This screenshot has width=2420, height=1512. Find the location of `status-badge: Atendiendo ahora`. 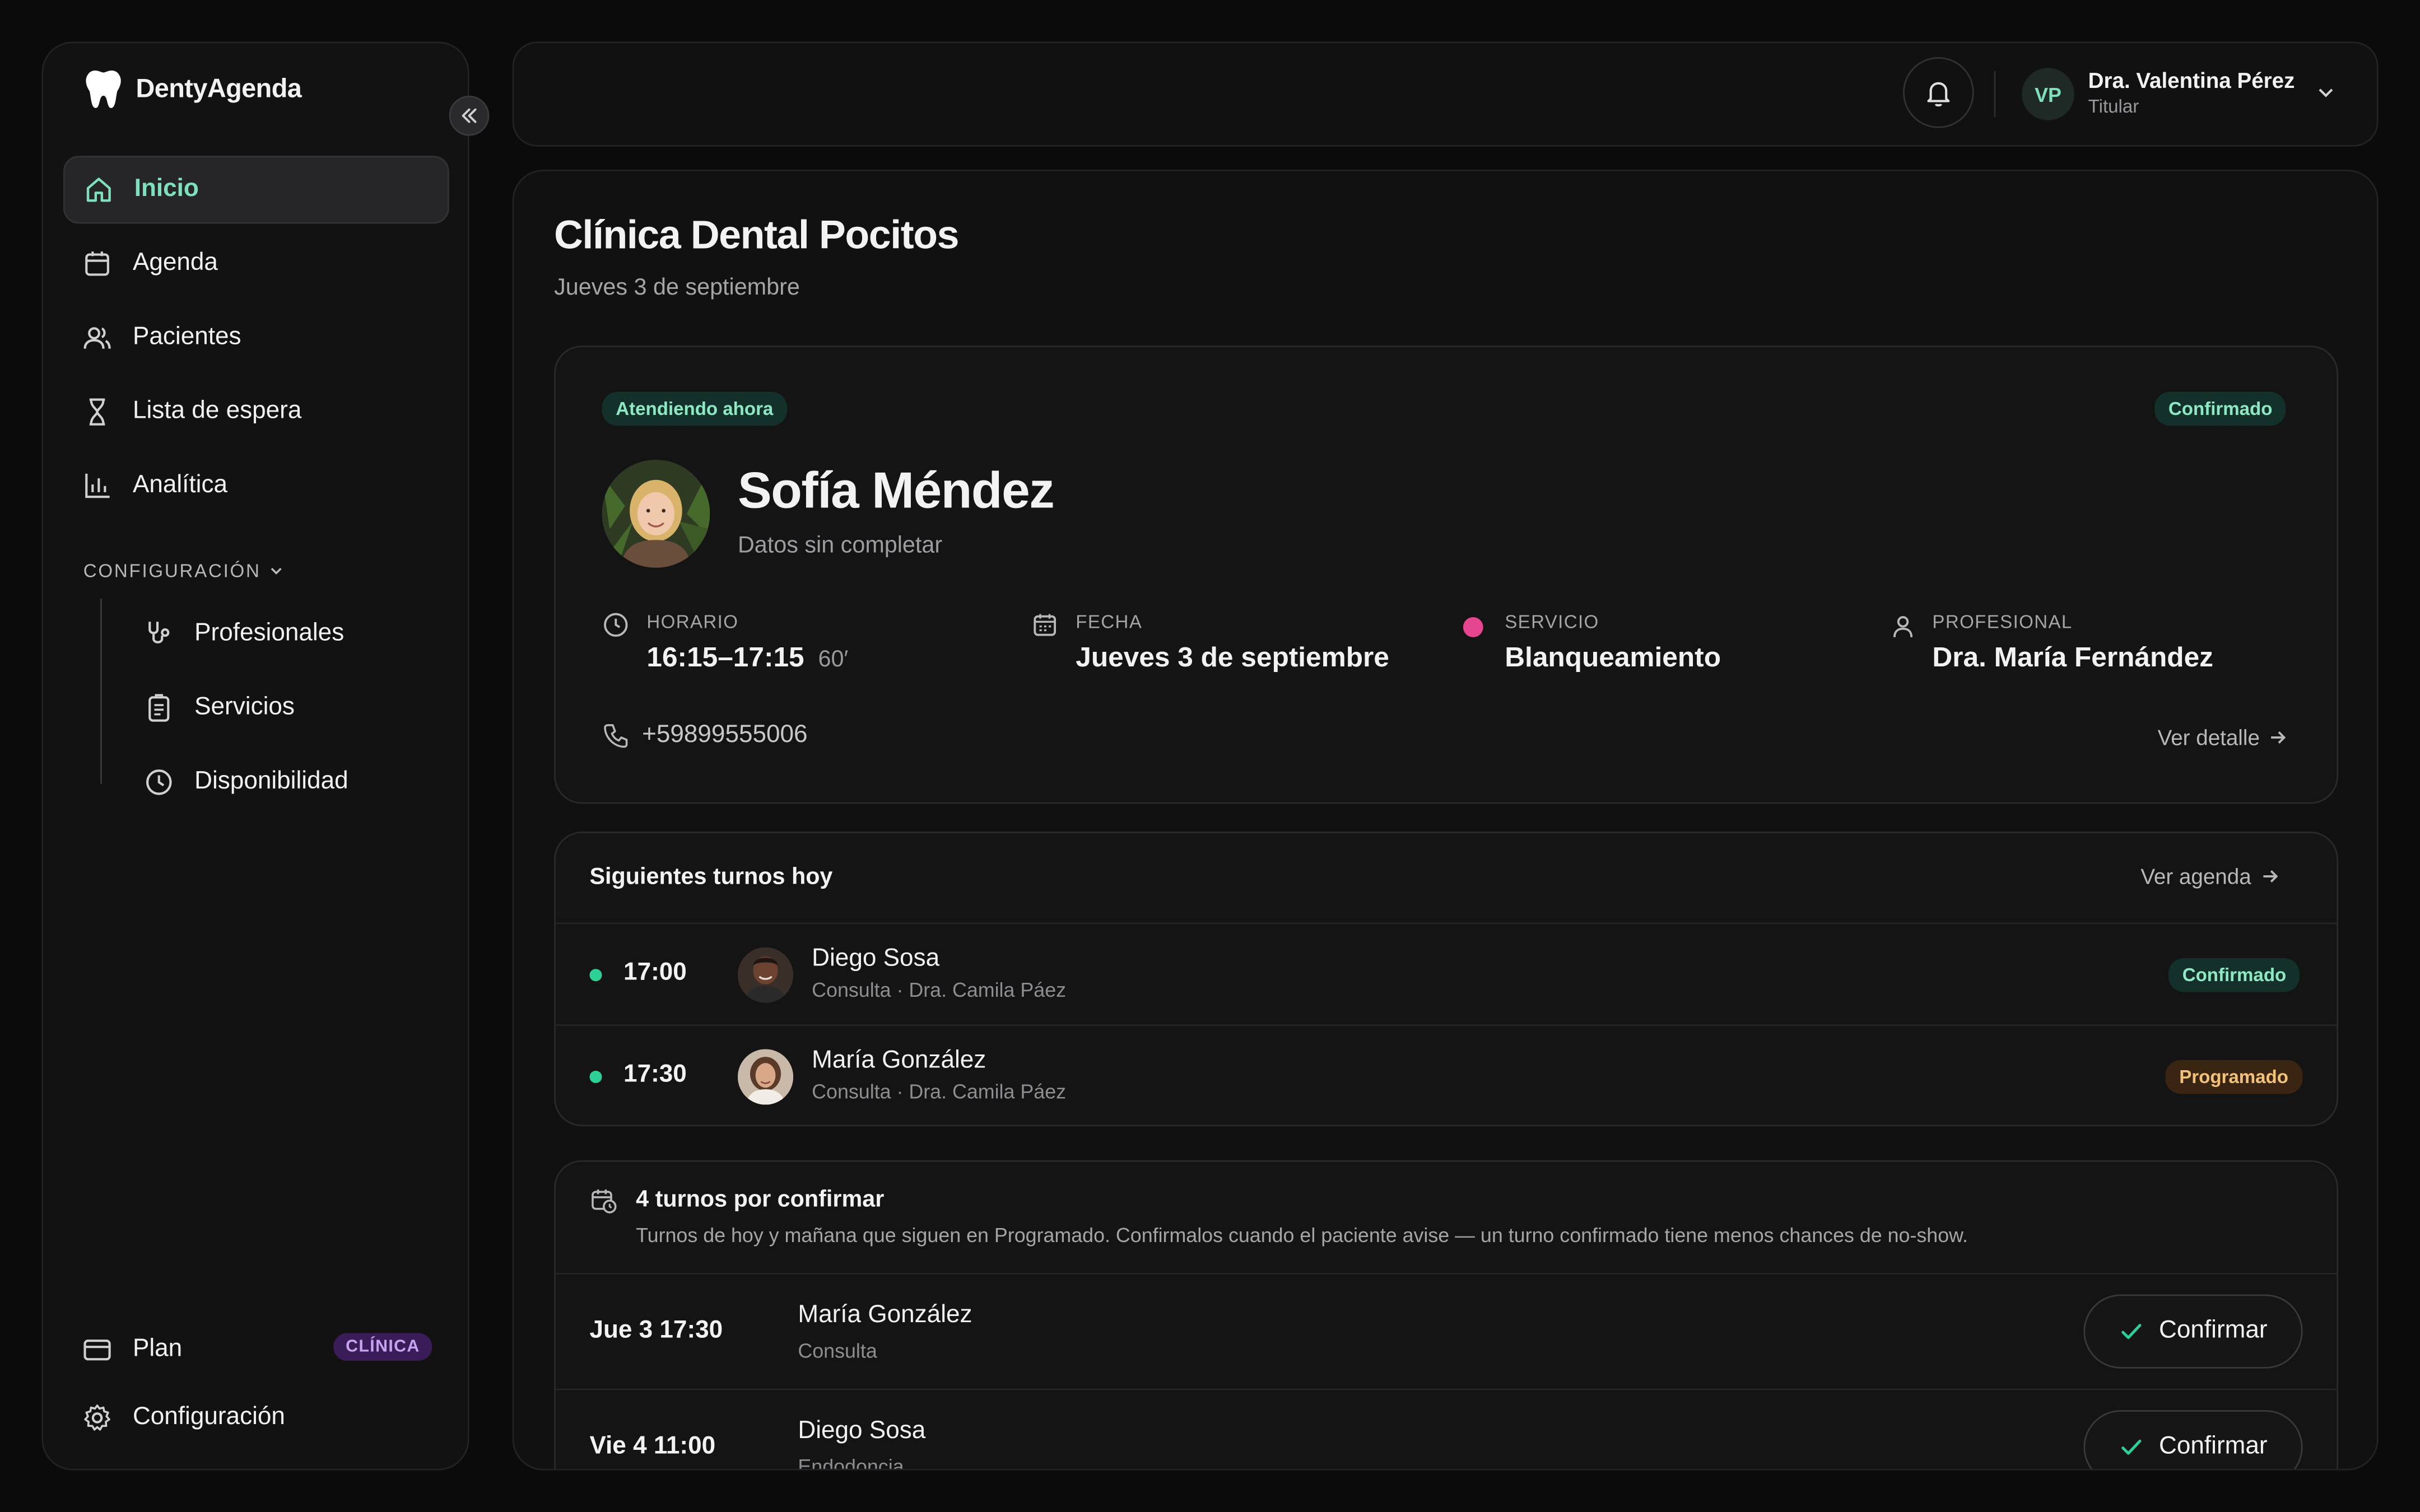

status-badge: Atendiendo ahora is located at coordinates (695, 409).